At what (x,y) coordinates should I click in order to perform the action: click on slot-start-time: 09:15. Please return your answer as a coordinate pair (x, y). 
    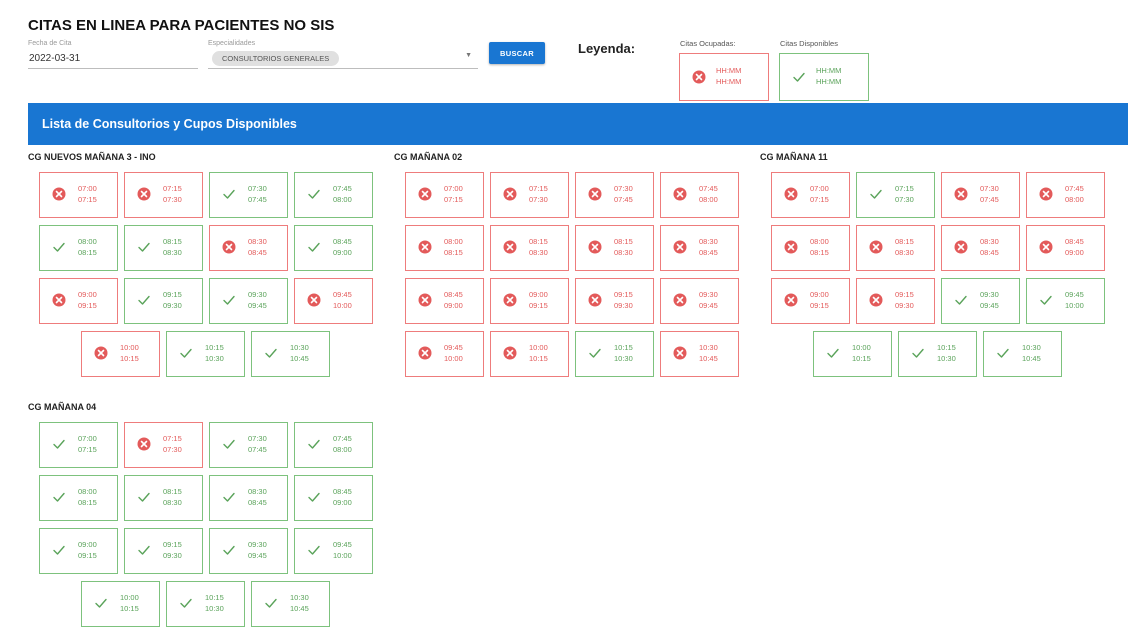
    Looking at the image, I should click on (172, 544).